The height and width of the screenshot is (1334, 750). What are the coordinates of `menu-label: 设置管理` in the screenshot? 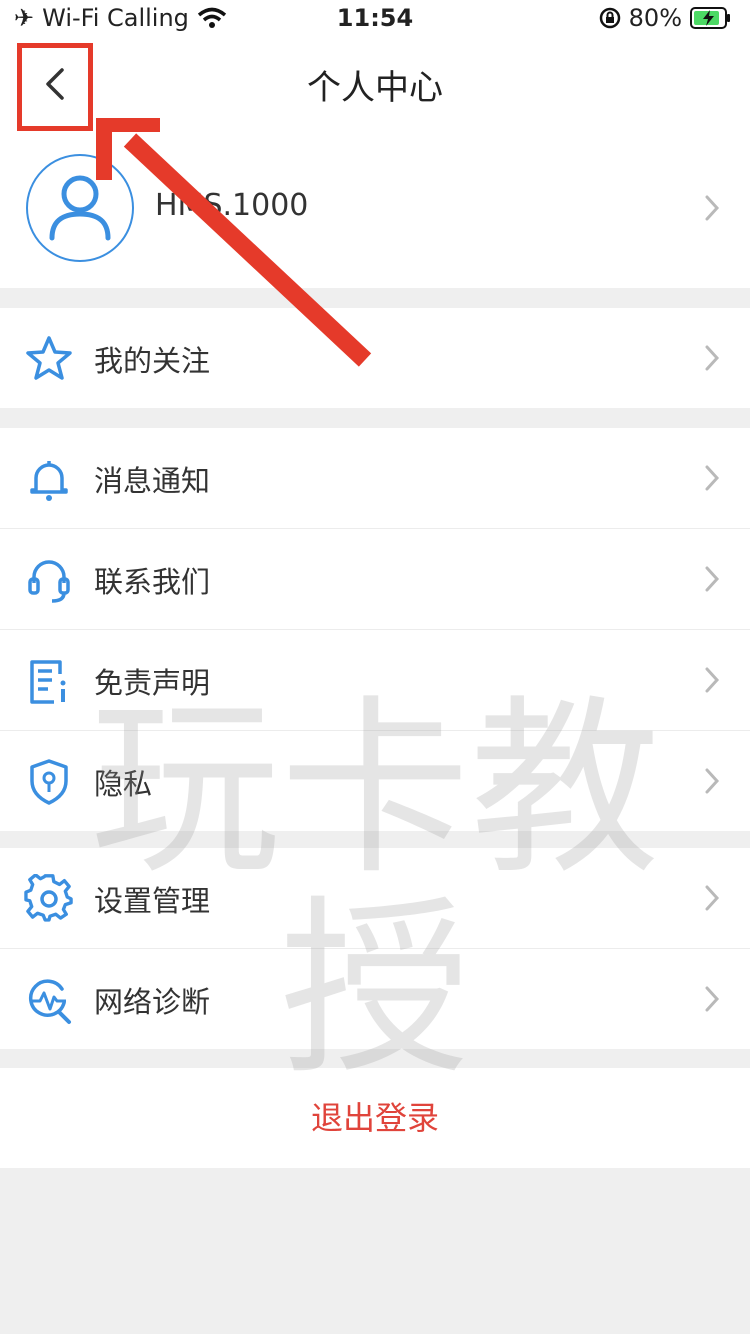 It's located at (152, 901).